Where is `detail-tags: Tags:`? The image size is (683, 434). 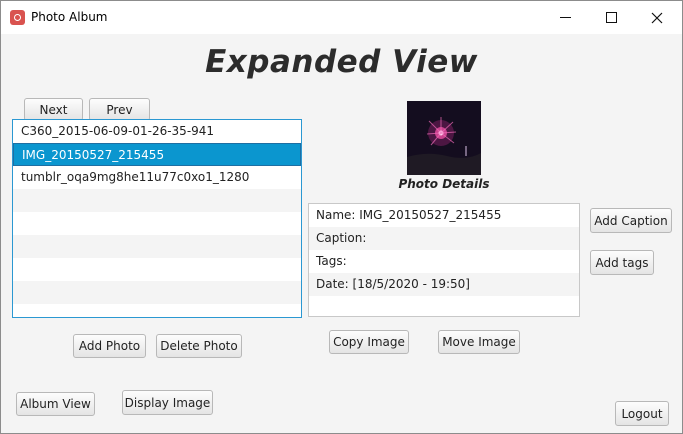 detail-tags: Tags: is located at coordinates (331, 261).